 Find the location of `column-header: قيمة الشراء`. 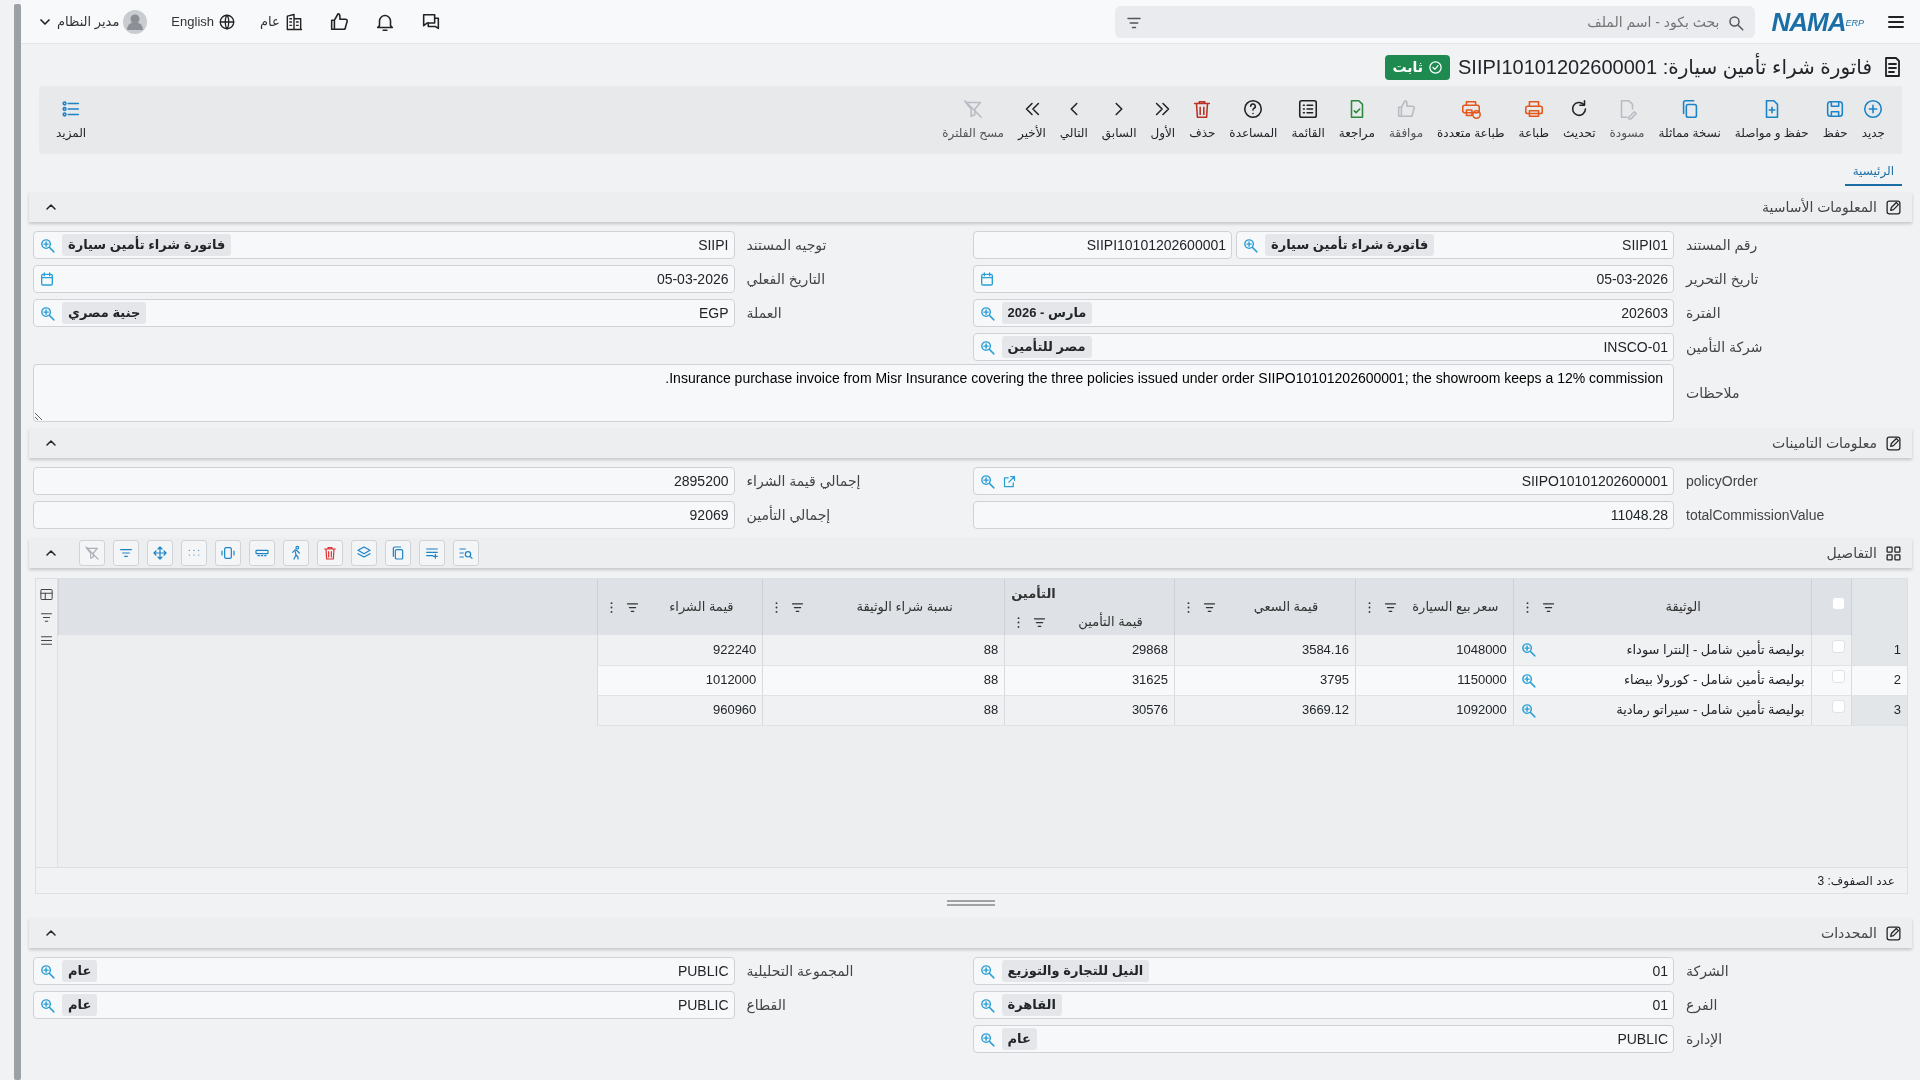

column-header: قيمة الشراء is located at coordinates (701, 607).